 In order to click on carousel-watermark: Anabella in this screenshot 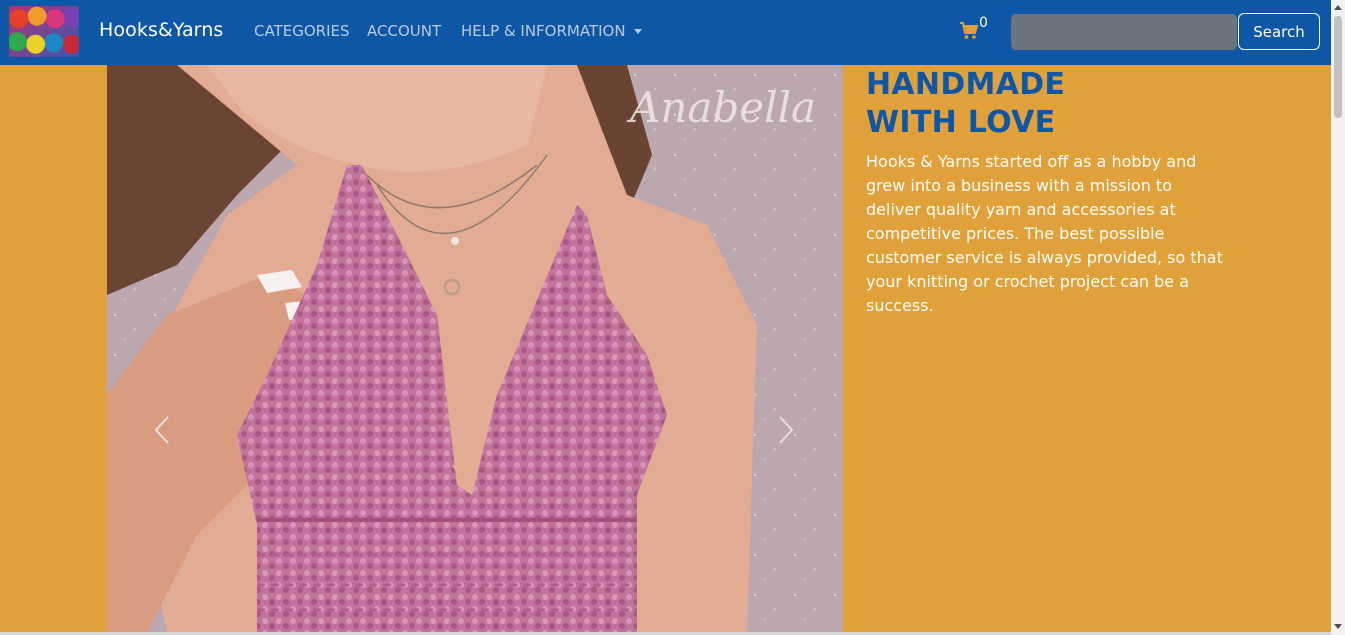, I will do `click(723, 107)`.